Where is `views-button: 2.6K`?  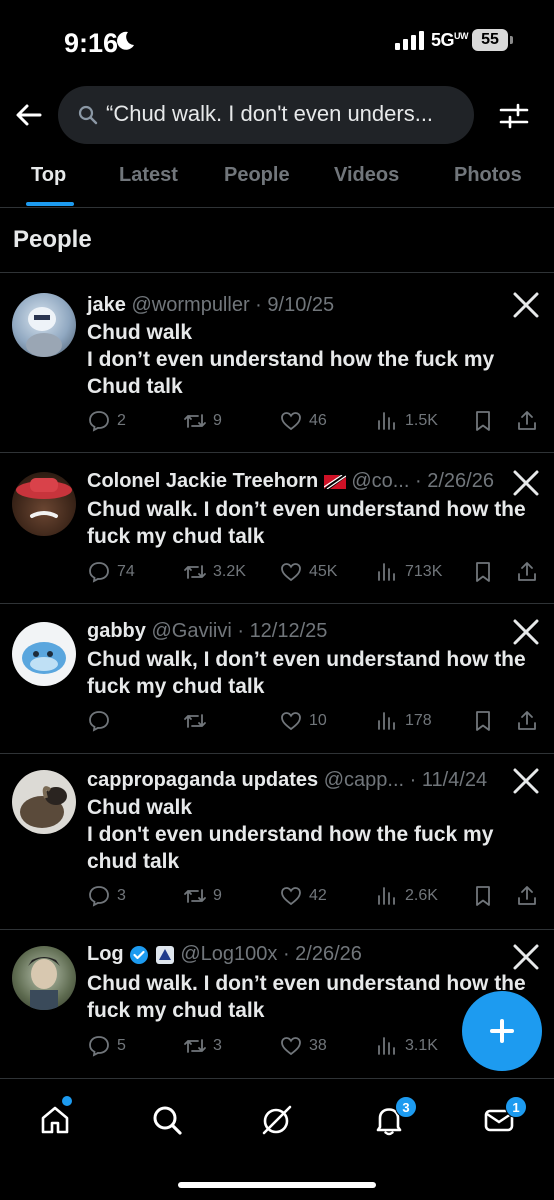 views-button: 2.6K is located at coordinates (406, 896).